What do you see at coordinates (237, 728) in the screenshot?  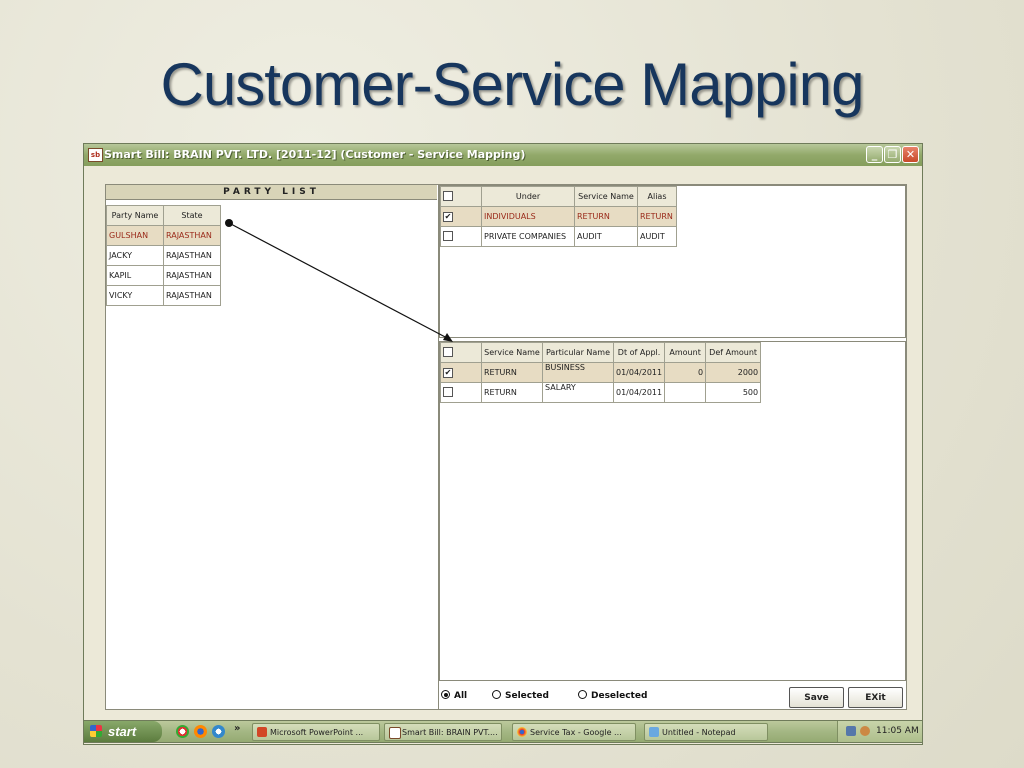 I see `more-chevron-icon: »` at bounding box center [237, 728].